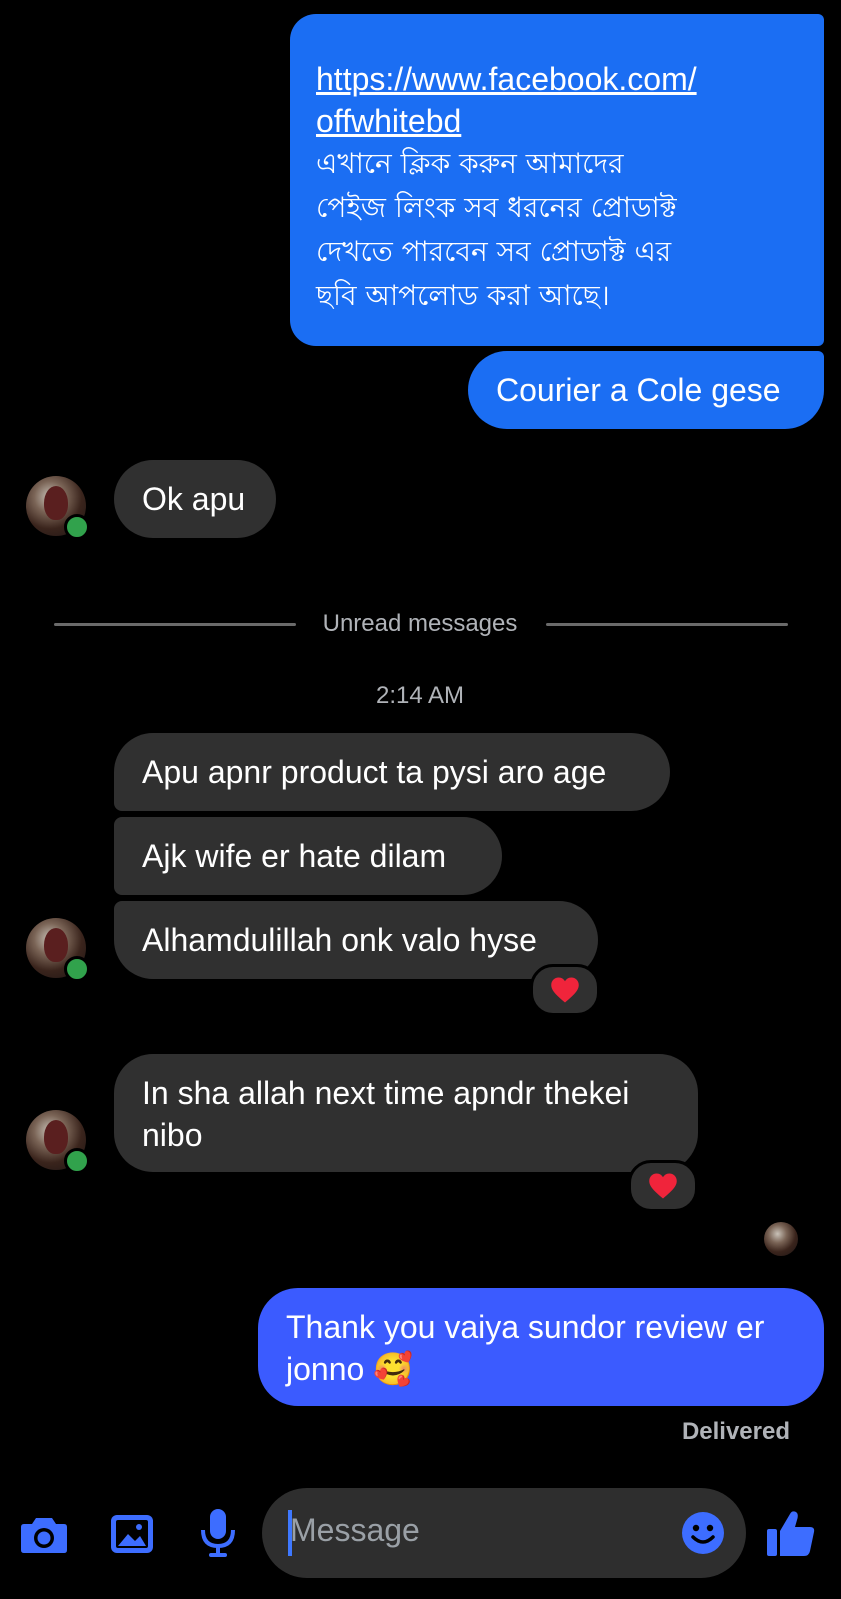  What do you see at coordinates (496, 207) in the screenshot?
I see `message-text-line: পেইজ লিংক সব ধরনের প্রোডাক্ট` at bounding box center [496, 207].